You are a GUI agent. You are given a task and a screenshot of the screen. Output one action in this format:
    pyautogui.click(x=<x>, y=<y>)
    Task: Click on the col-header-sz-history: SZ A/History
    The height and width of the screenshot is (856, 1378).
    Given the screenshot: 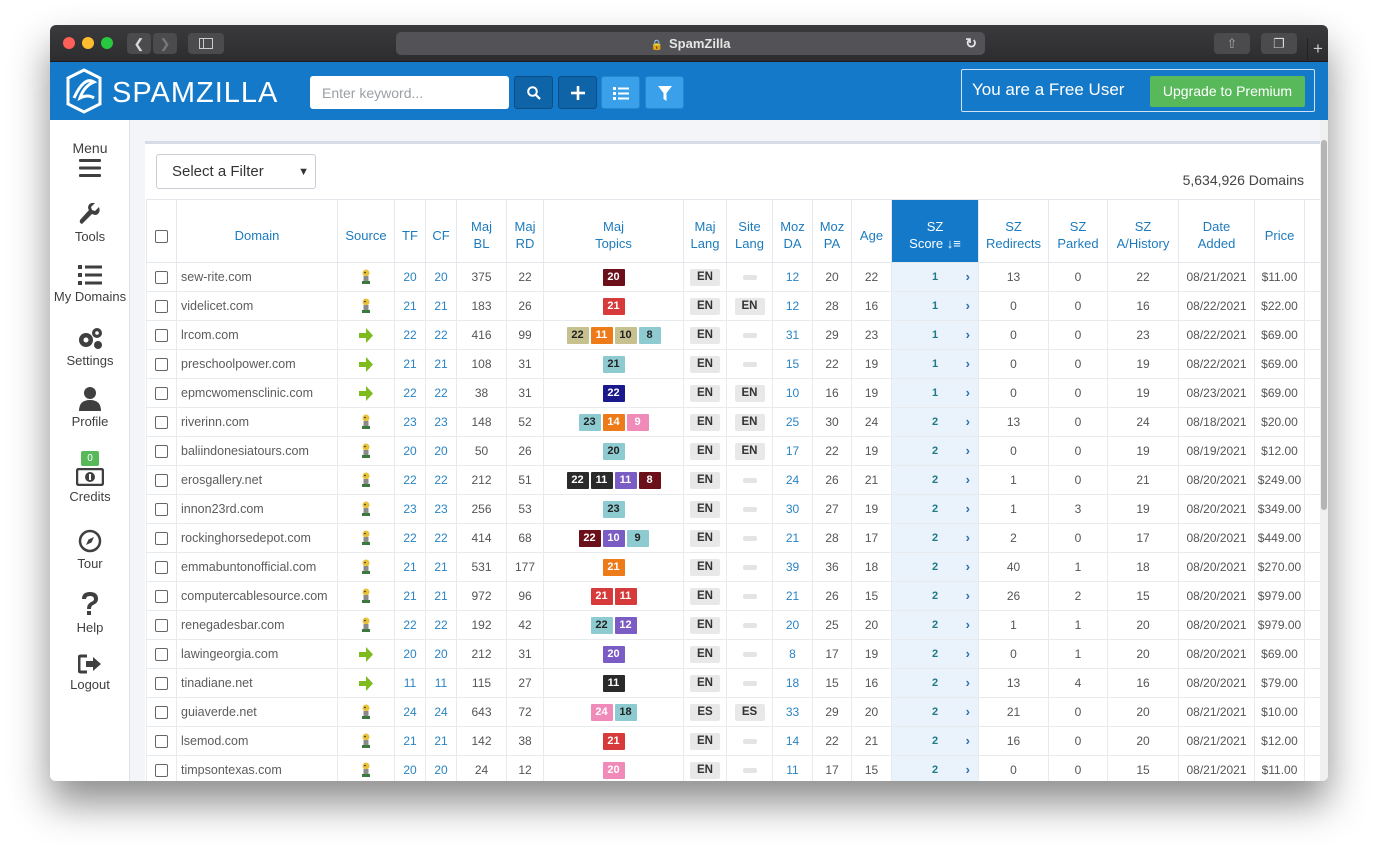 What is the action you would take?
    pyautogui.click(x=1143, y=231)
    